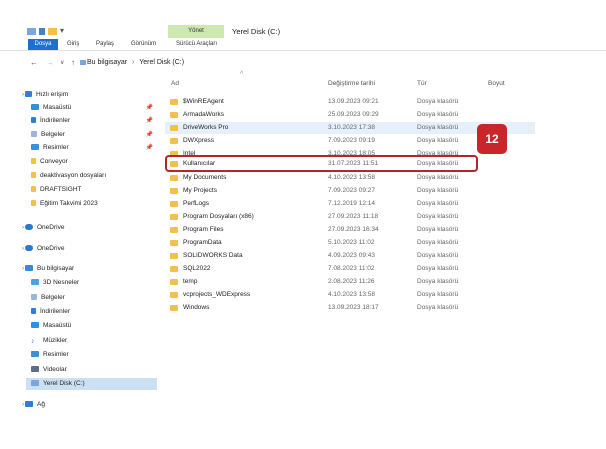 The width and height of the screenshot is (606, 449). I want to click on sidebar-label: DRAFTSIGHT, so click(61, 189).